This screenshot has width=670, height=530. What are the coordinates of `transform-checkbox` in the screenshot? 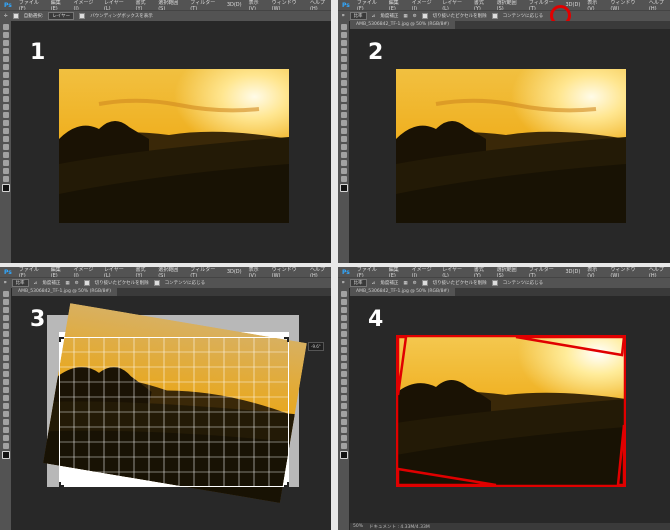 It's located at (82, 16).